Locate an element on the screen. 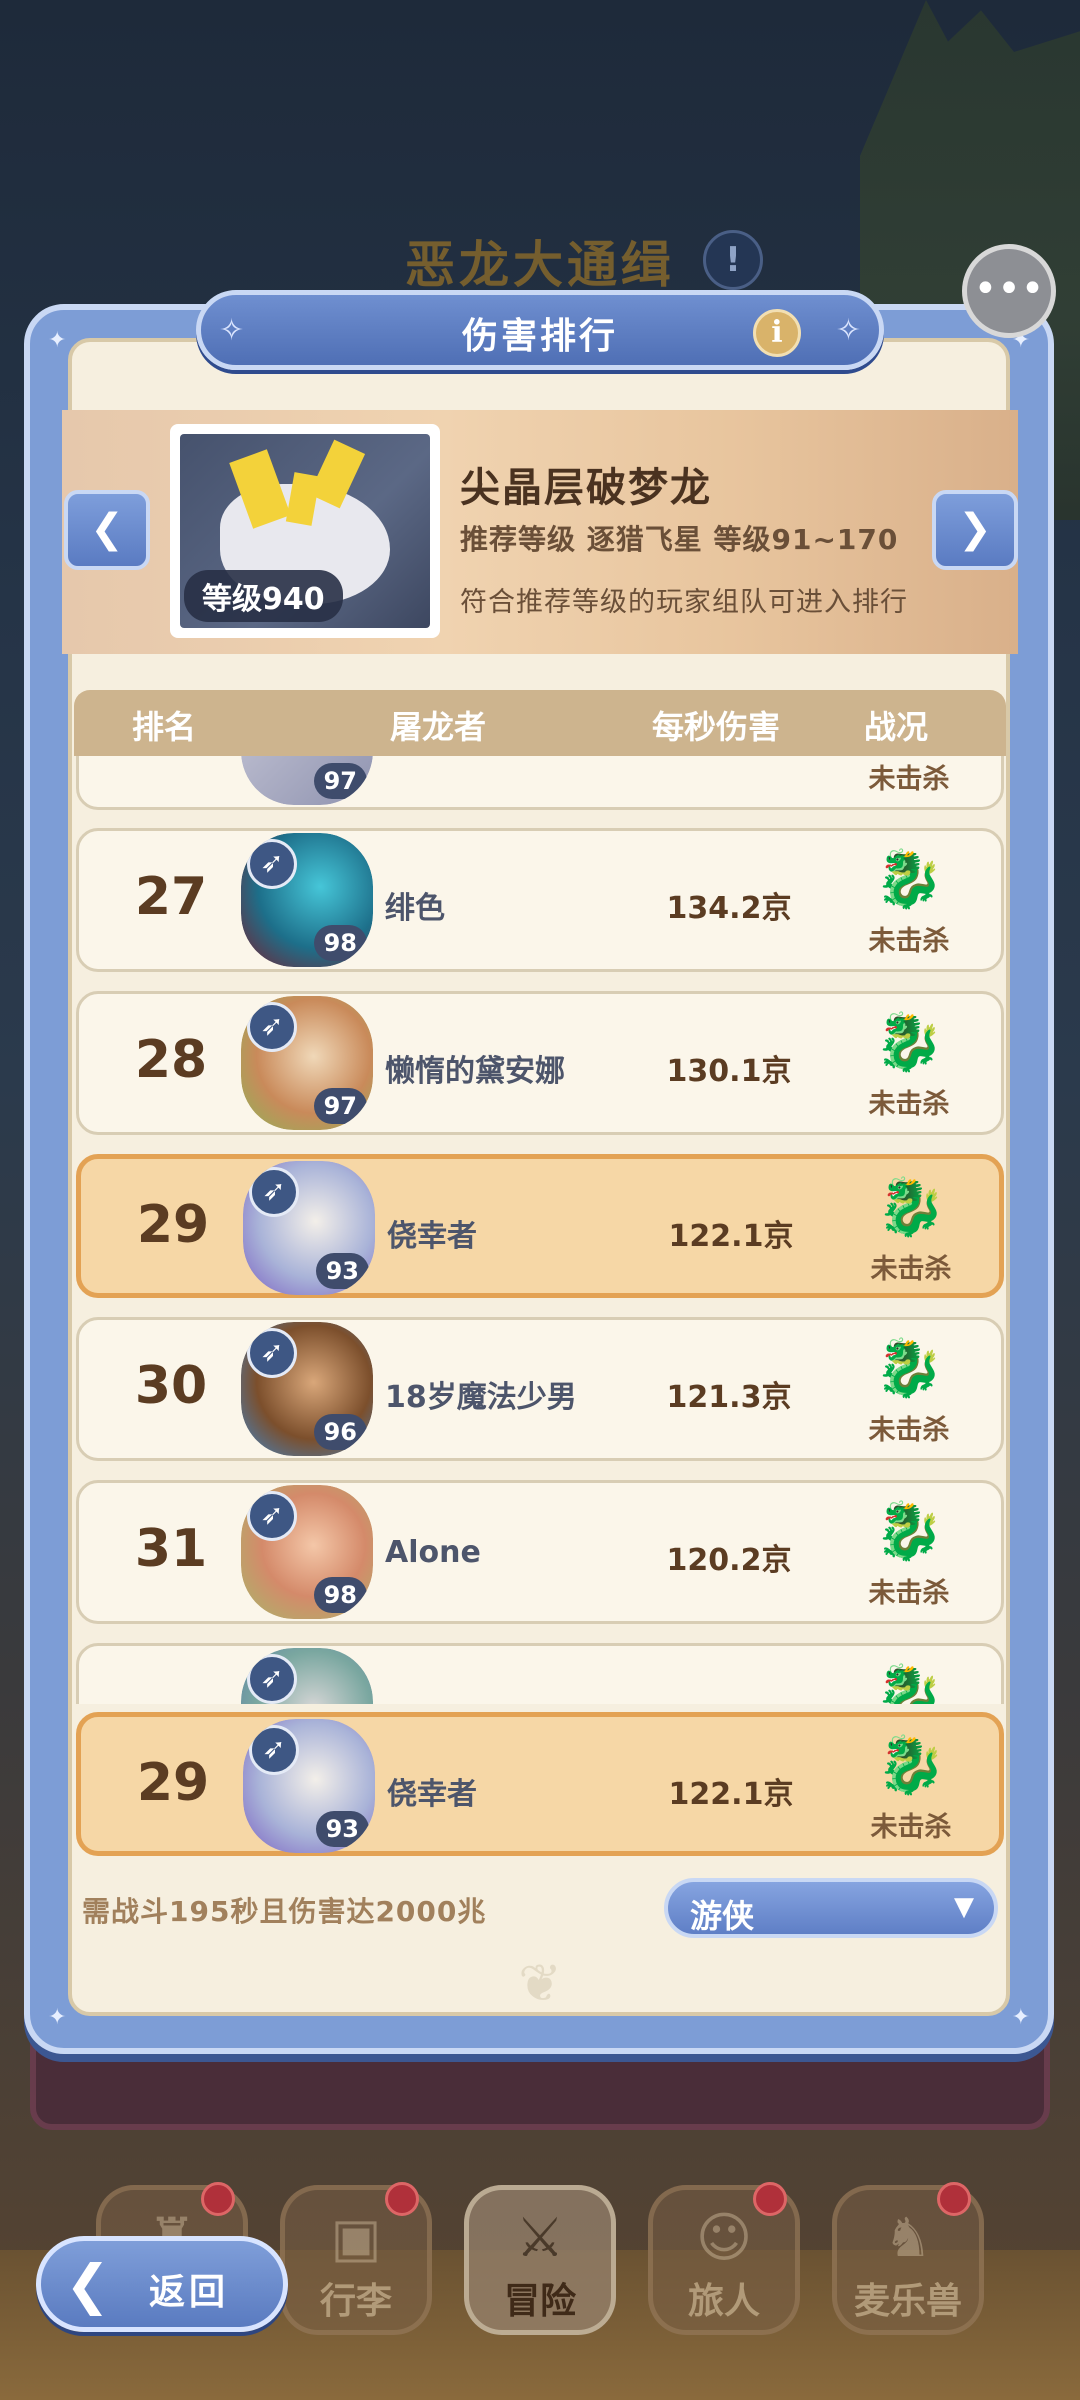  damage-value: 134.2京 is located at coordinates (729, 908).